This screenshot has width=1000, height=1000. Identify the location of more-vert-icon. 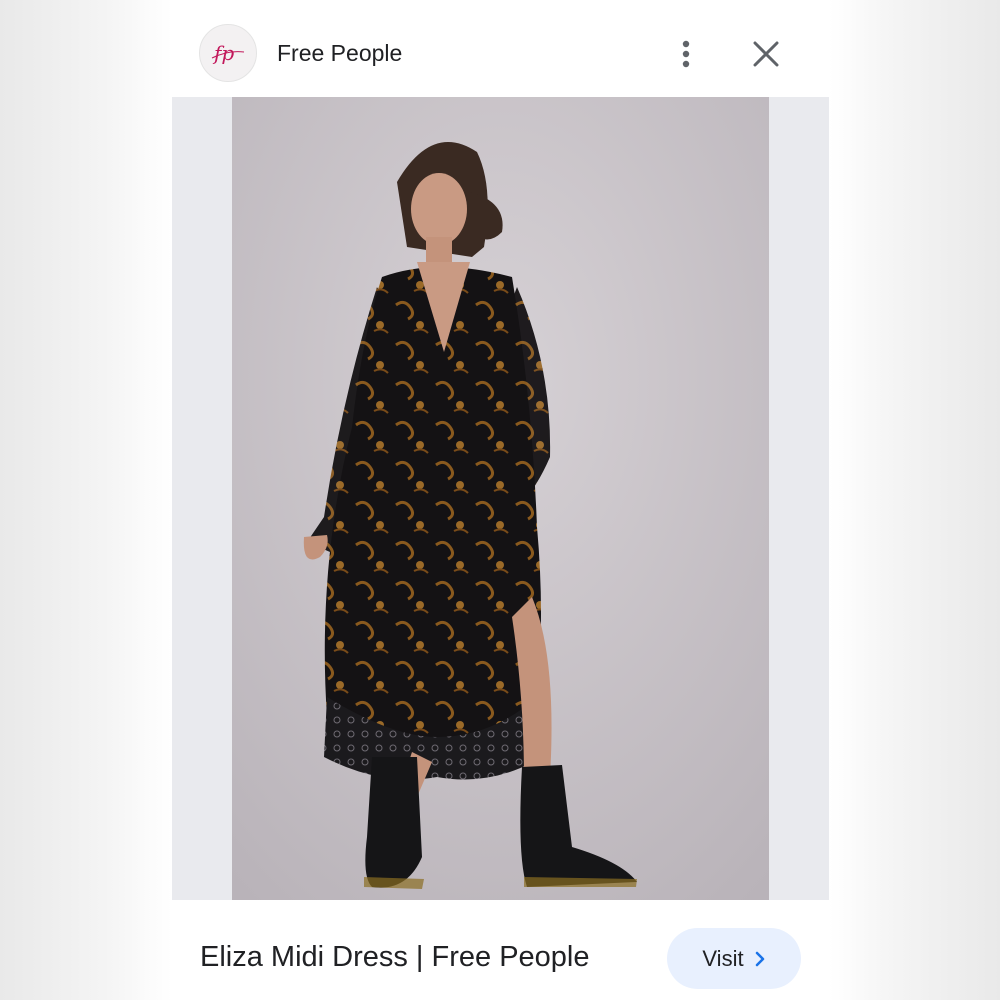
(686, 54).